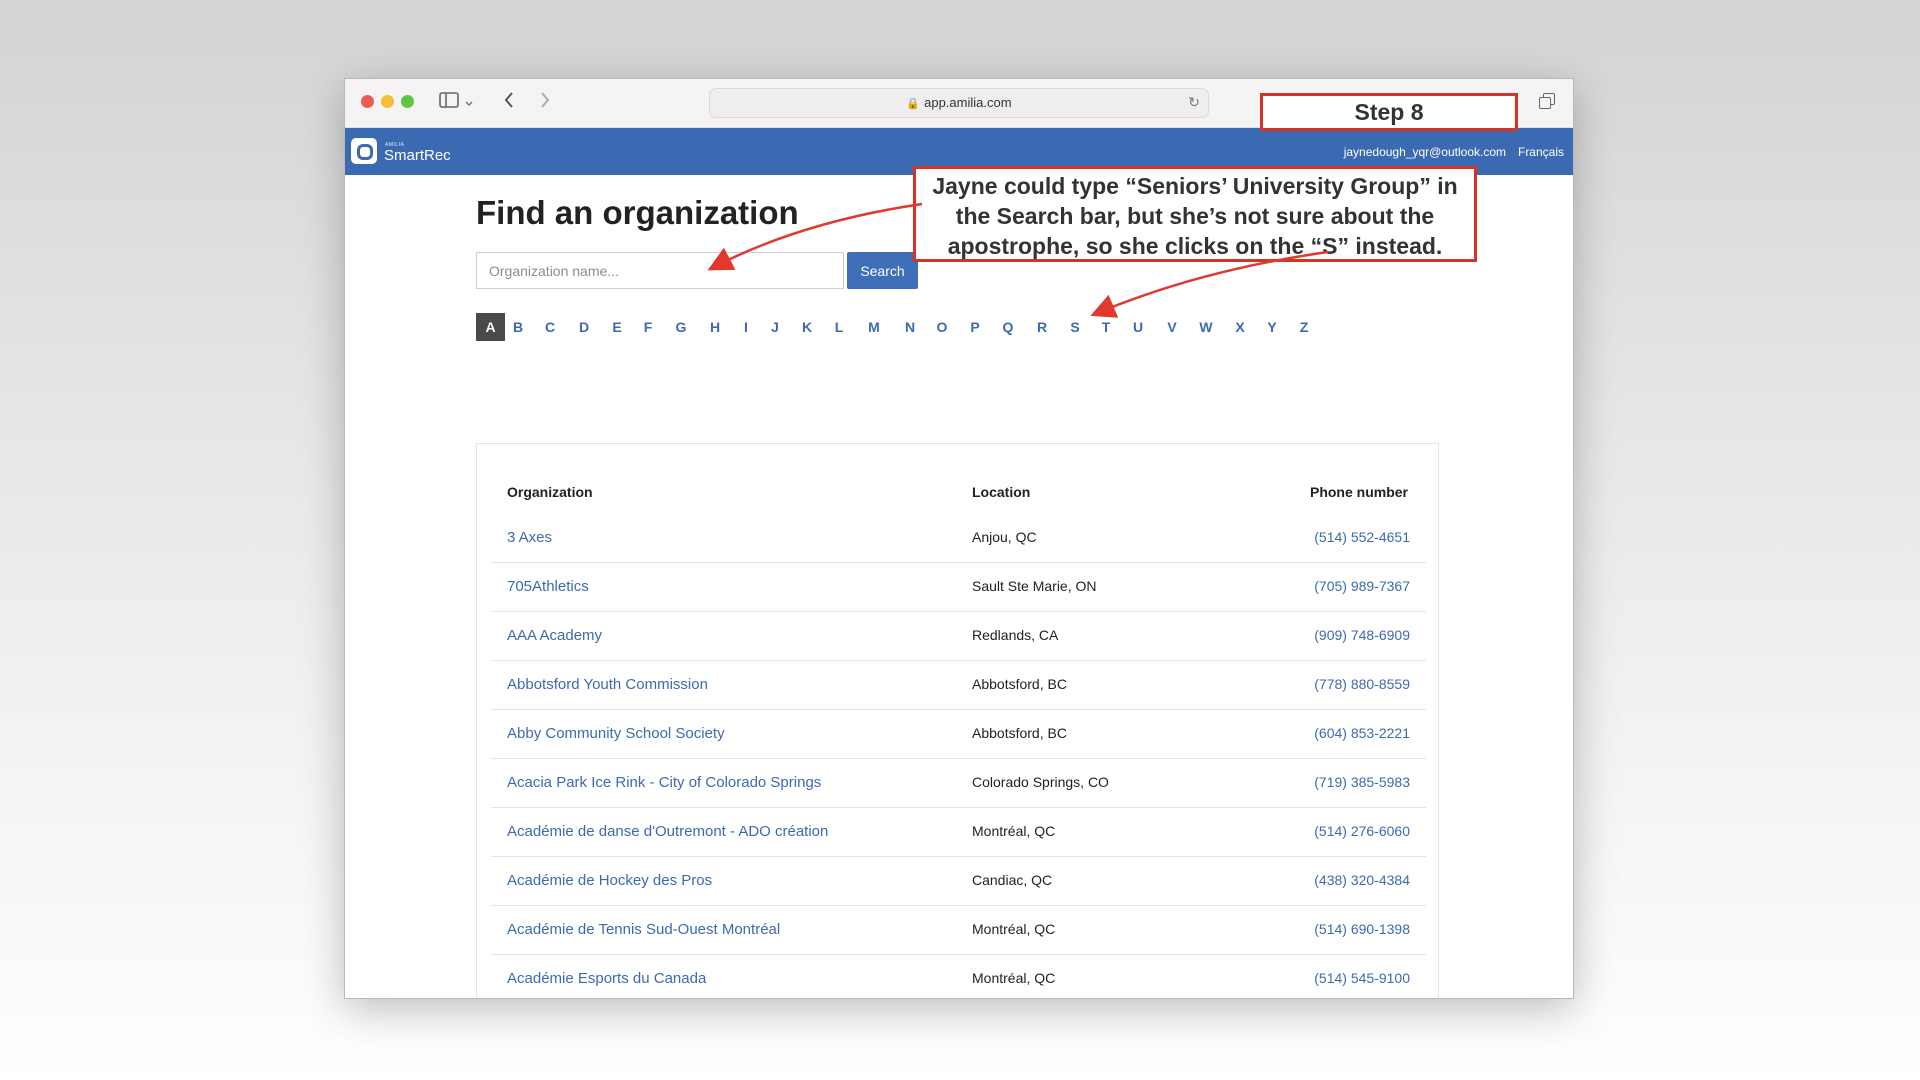  Describe the element at coordinates (1240, 327) in the screenshot. I see `letter-filter-x: X` at that location.